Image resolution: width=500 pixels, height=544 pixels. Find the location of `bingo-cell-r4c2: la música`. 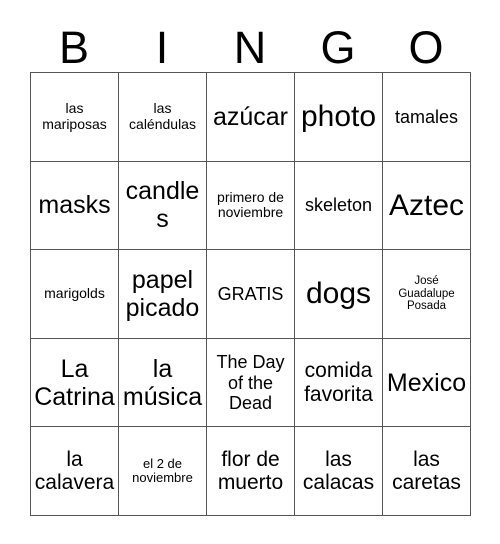

bingo-cell-r4c2: la música is located at coordinates (163, 383).